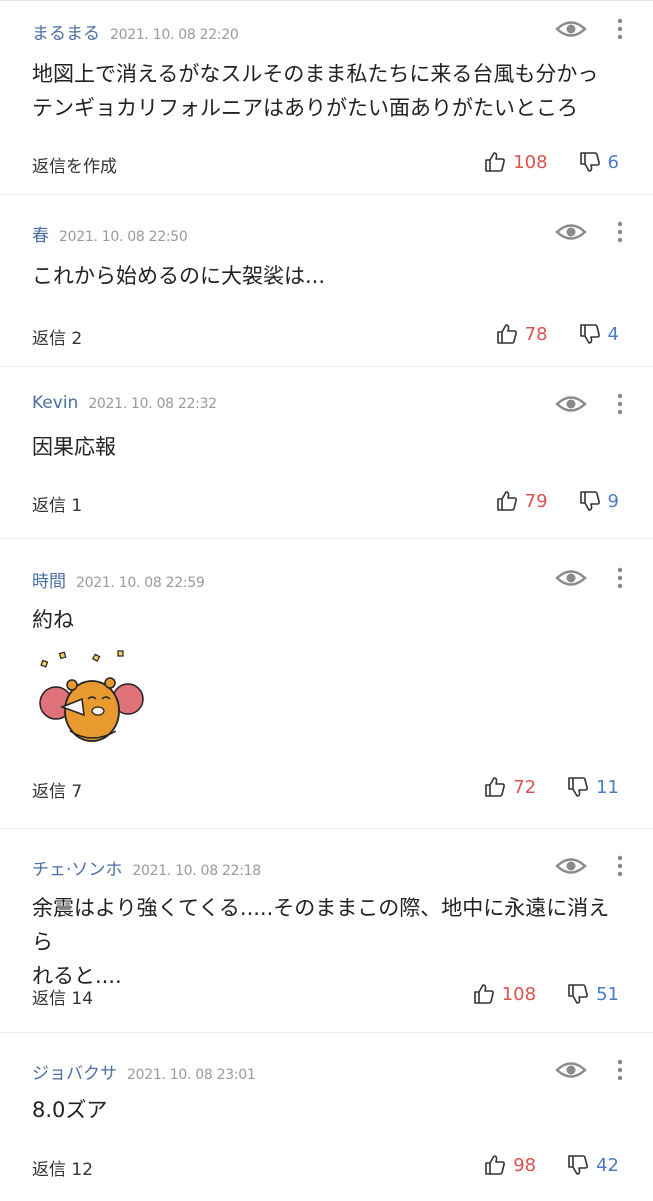  Describe the element at coordinates (305, 108) in the screenshot. I see `comment-text-line: テンギョカリフォルニアはありがたい面ありがたいところ` at that location.